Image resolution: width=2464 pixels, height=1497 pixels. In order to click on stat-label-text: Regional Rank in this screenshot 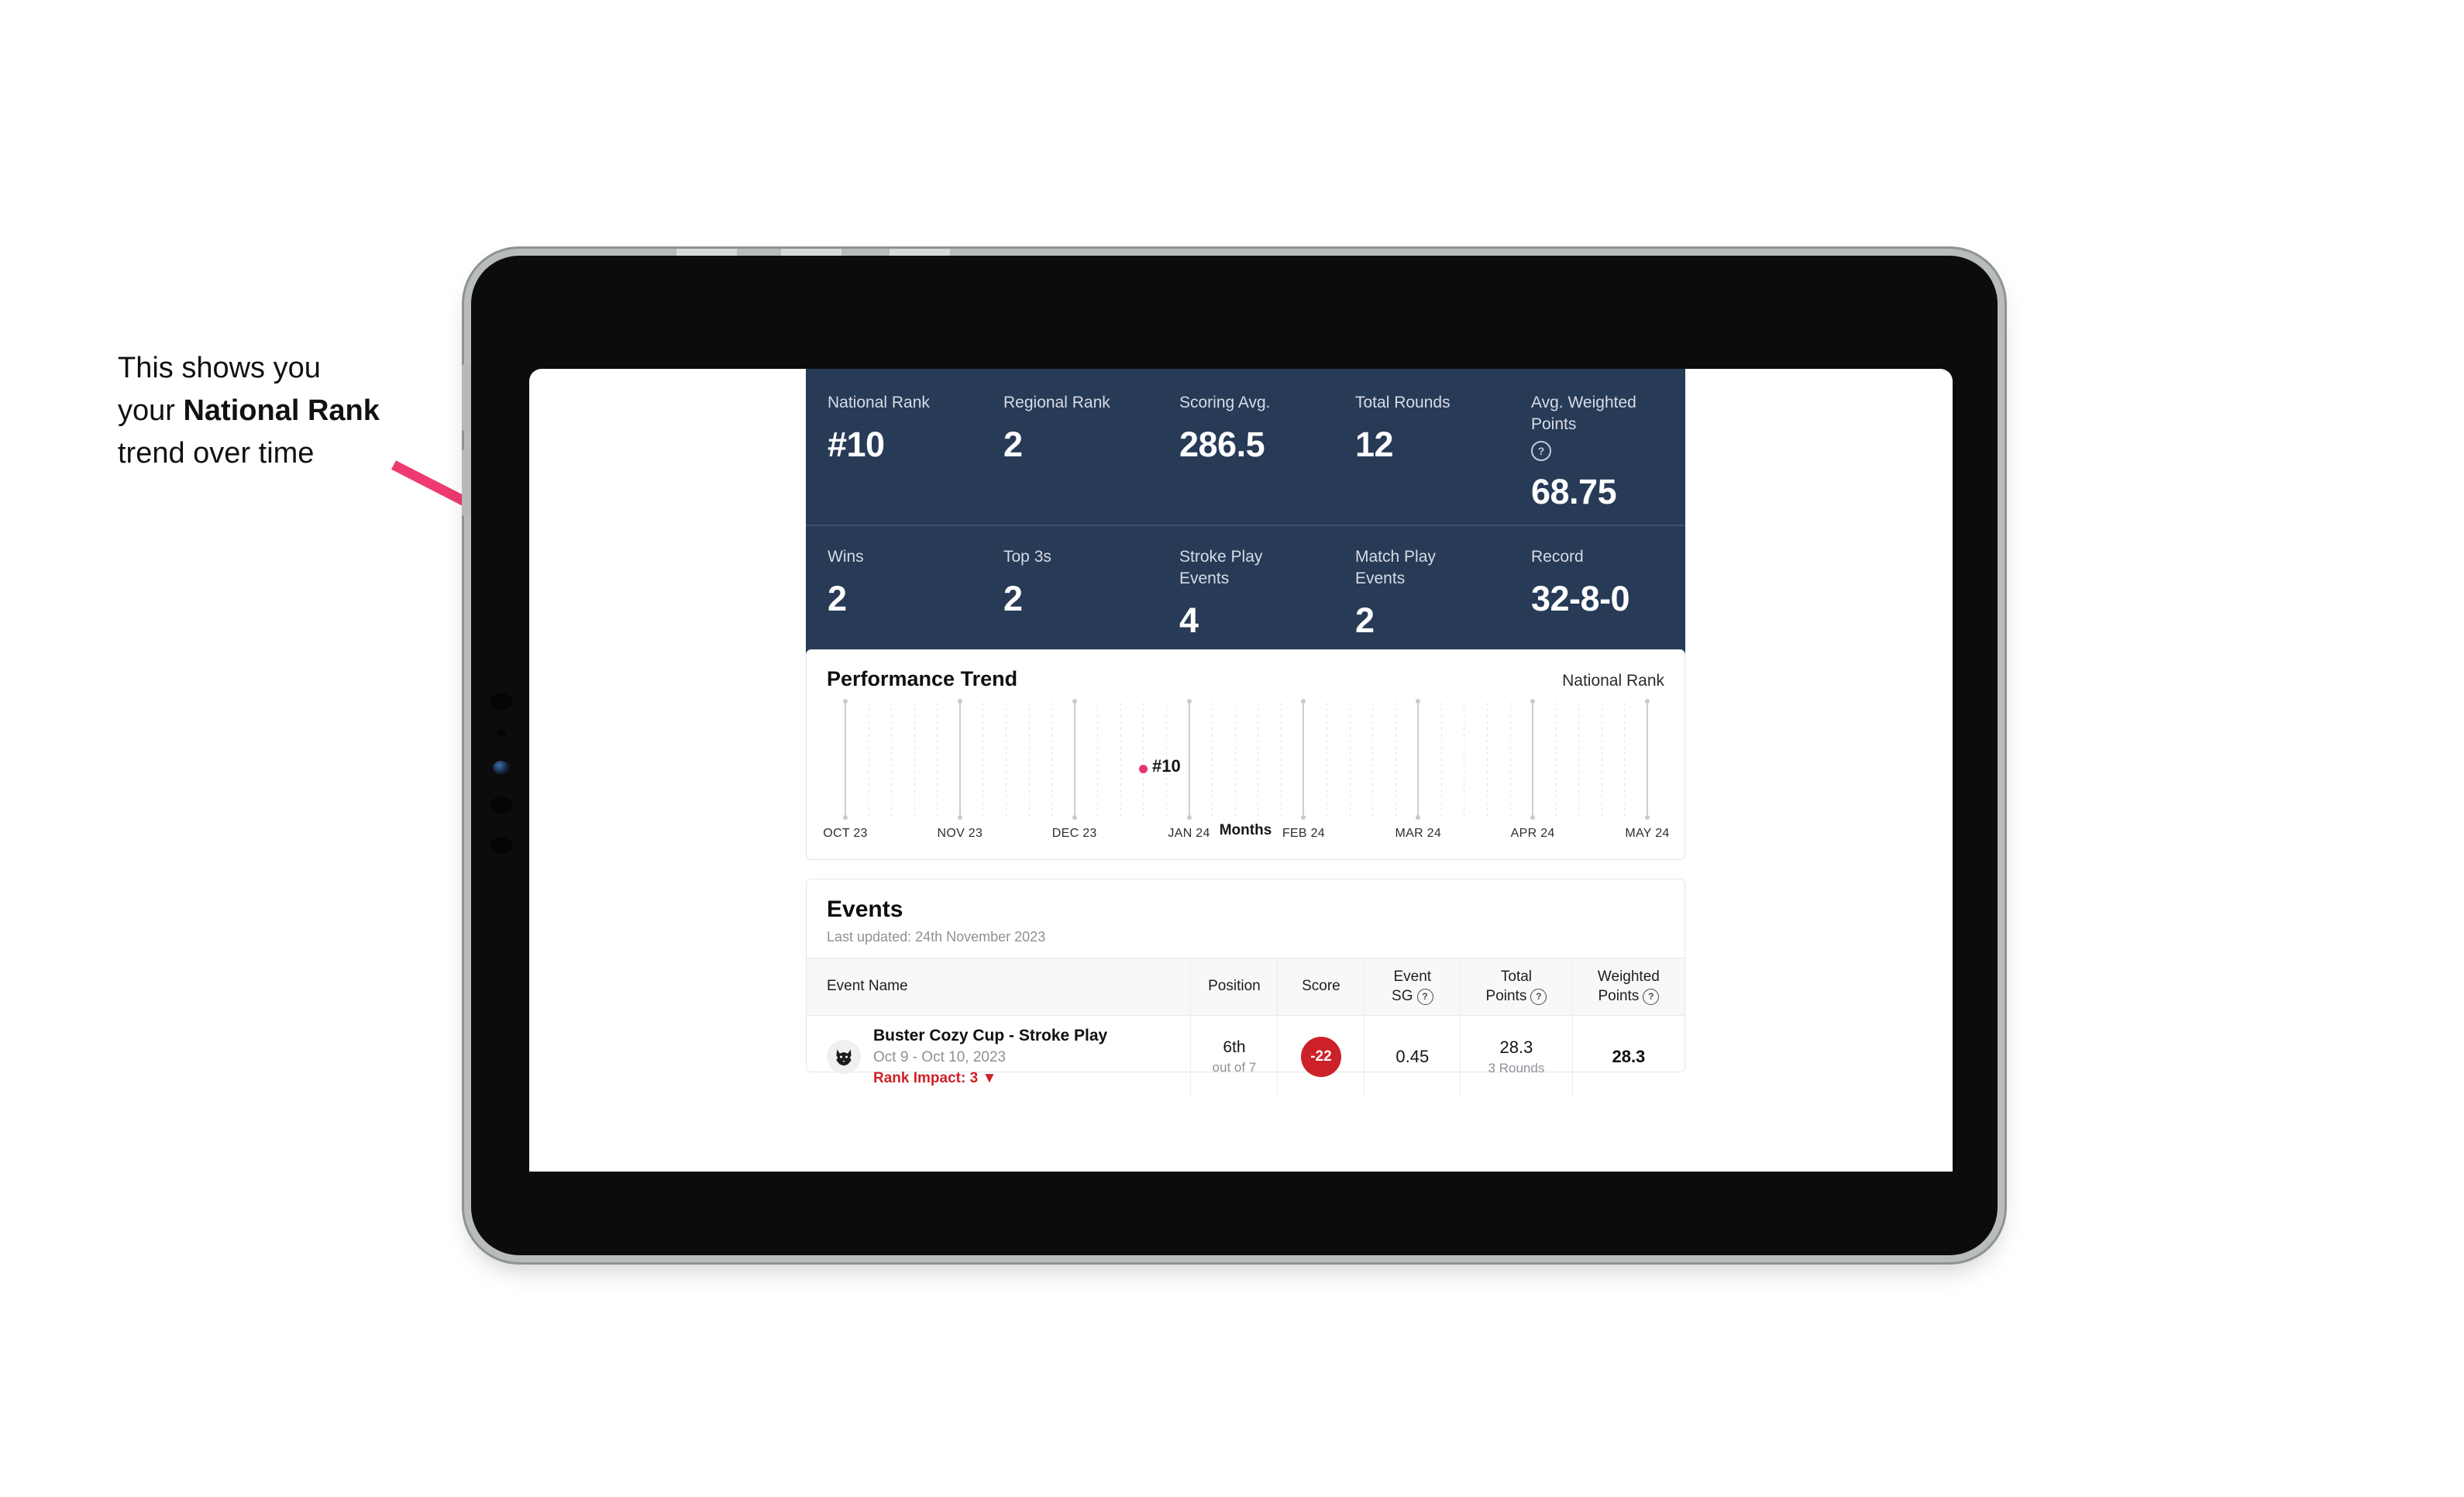, I will do `click(1056, 402)`.